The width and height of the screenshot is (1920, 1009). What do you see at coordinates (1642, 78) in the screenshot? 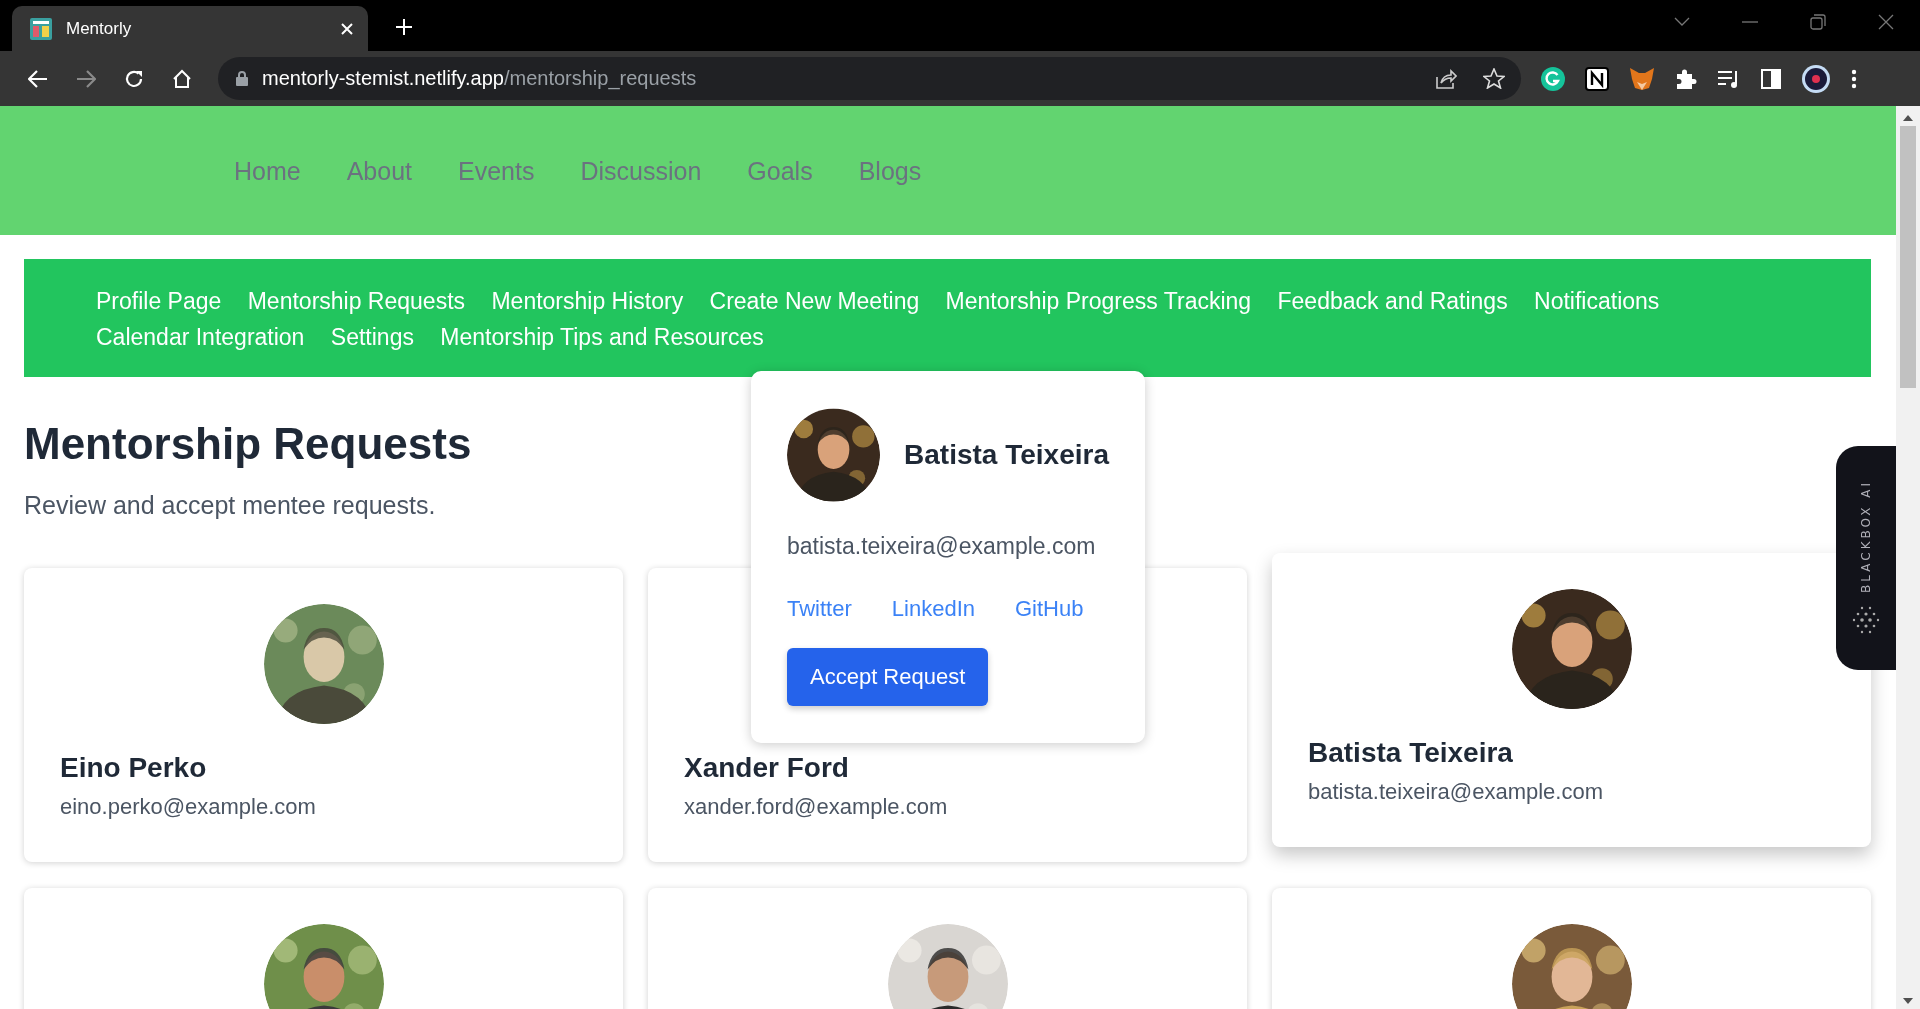
I see `fox-icon` at bounding box center [1642, 78].